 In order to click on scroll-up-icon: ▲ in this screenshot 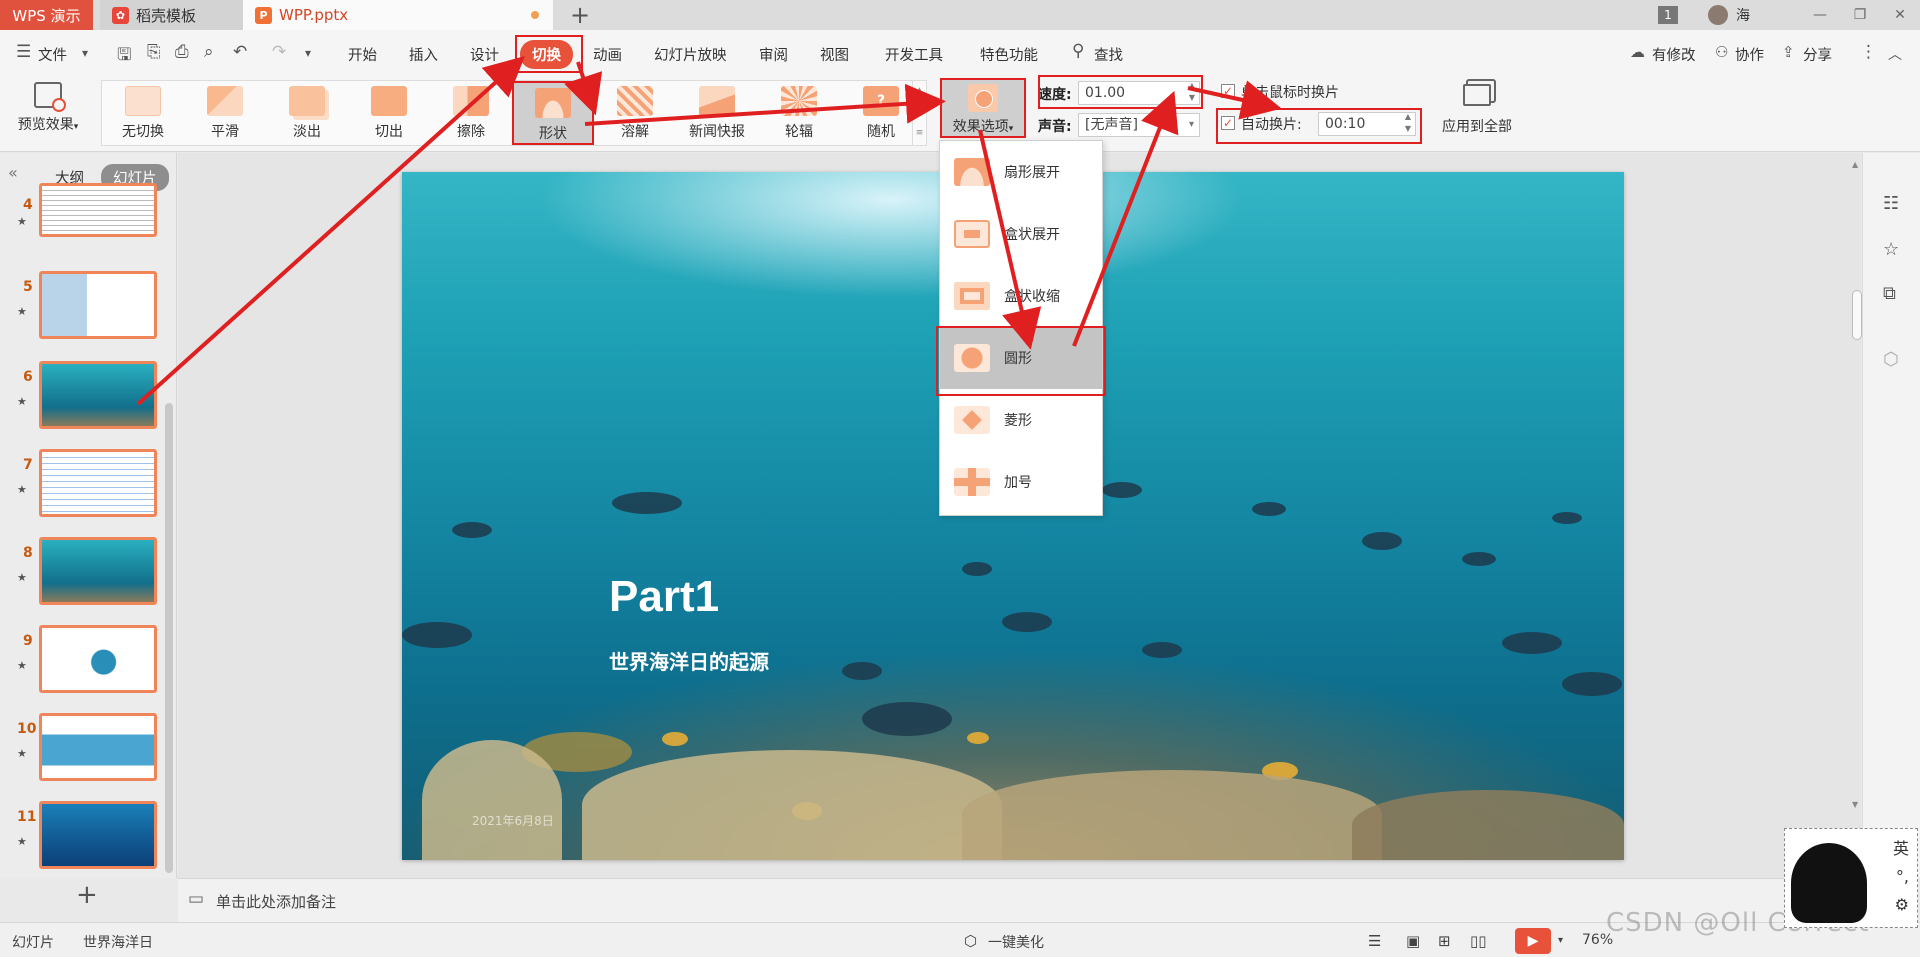, I will do `click(1855, 164)`.